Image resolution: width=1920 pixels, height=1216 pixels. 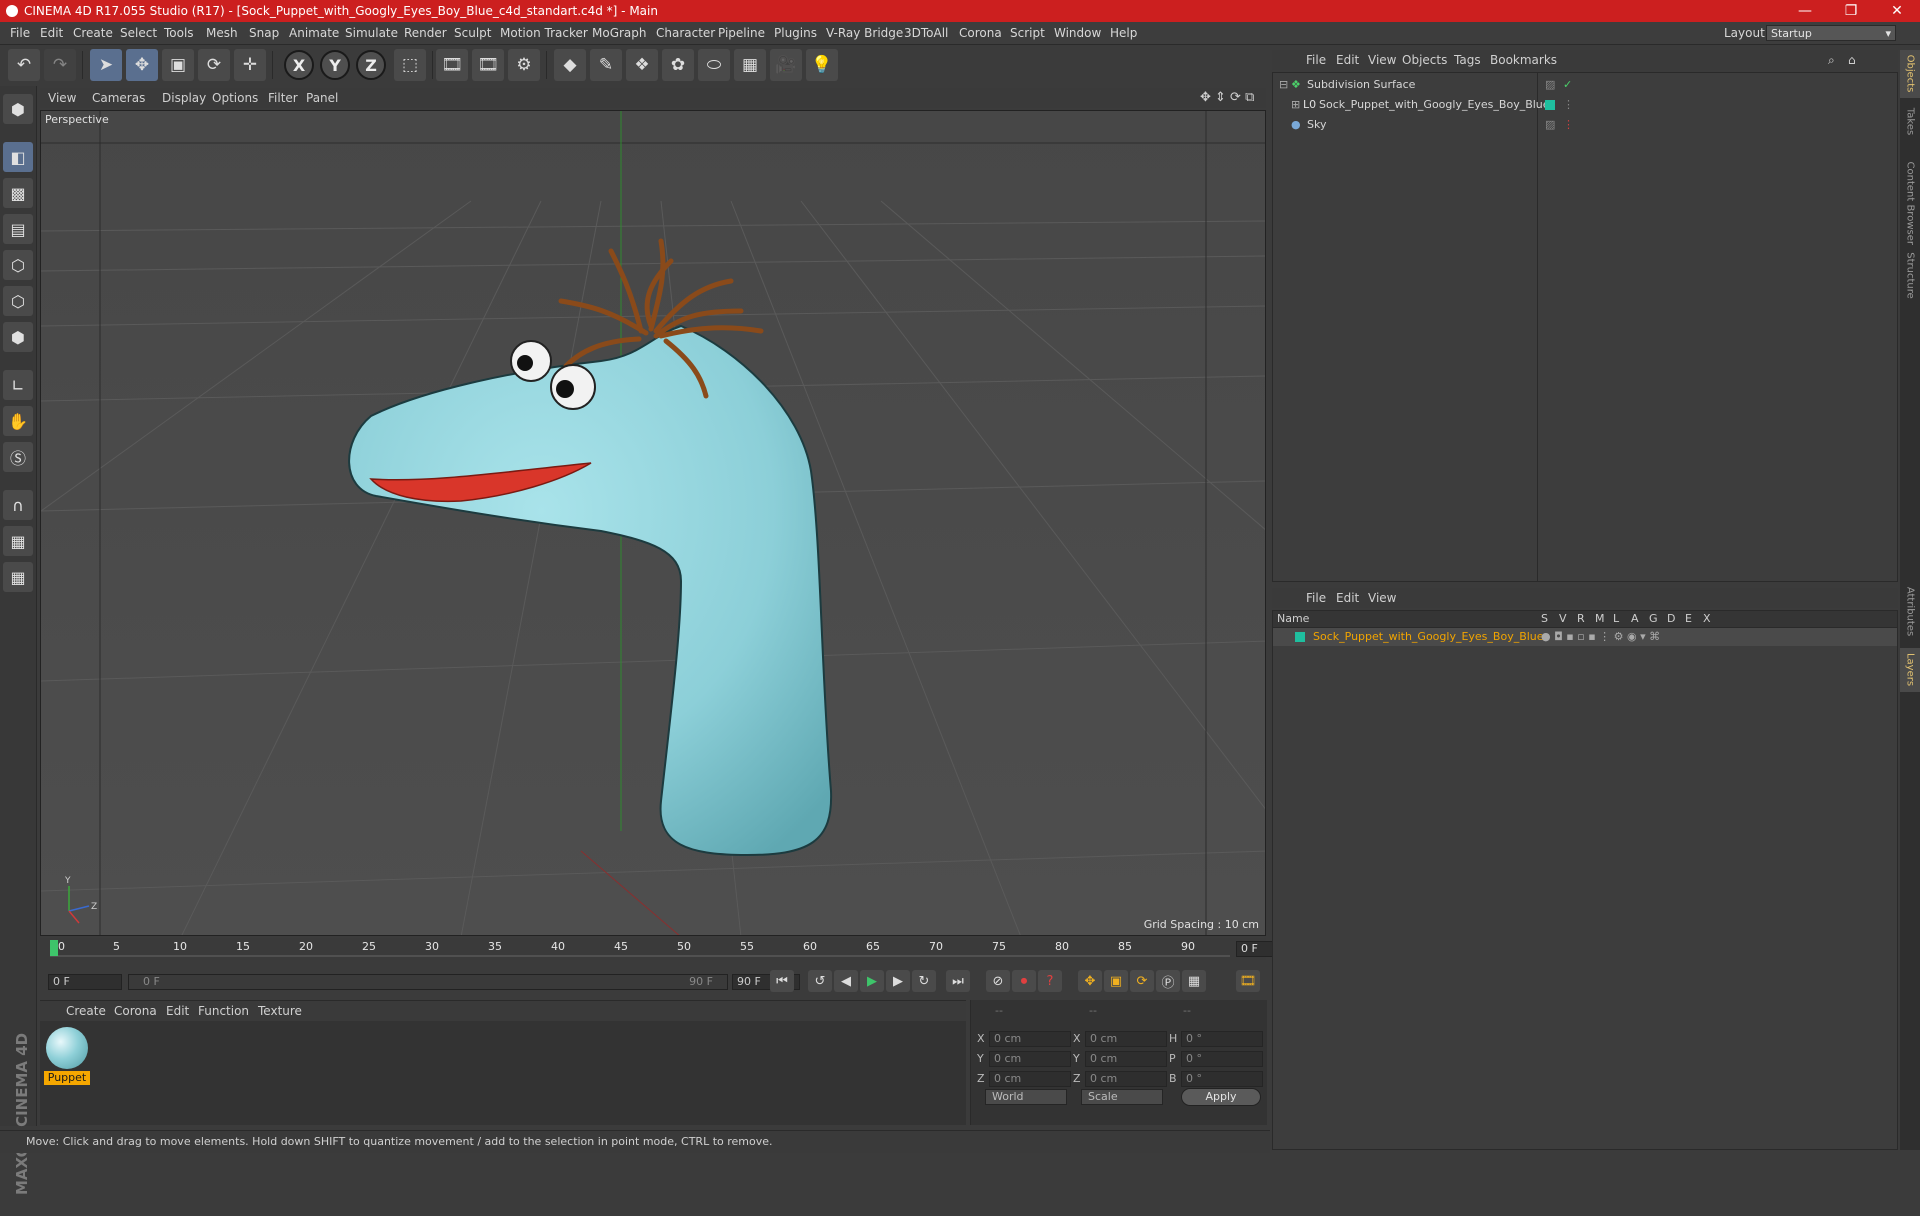 What do you see at coordinates (1852, 60) in the screenshot?
I see `home-icon: ⌂` at bounding box center [1852, 60].